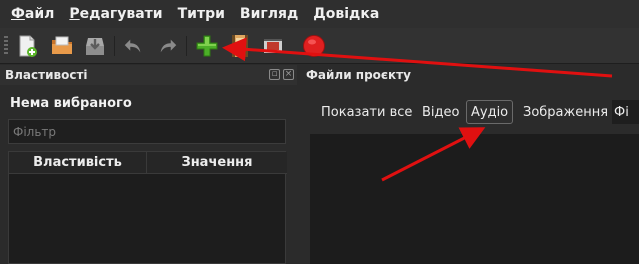 The height and width of the screenshot is (264, 639). What do you see at coordinates (346, 14) in the screenshot?
I see `menu-help: Довідка` at bounding box center [346, 14].